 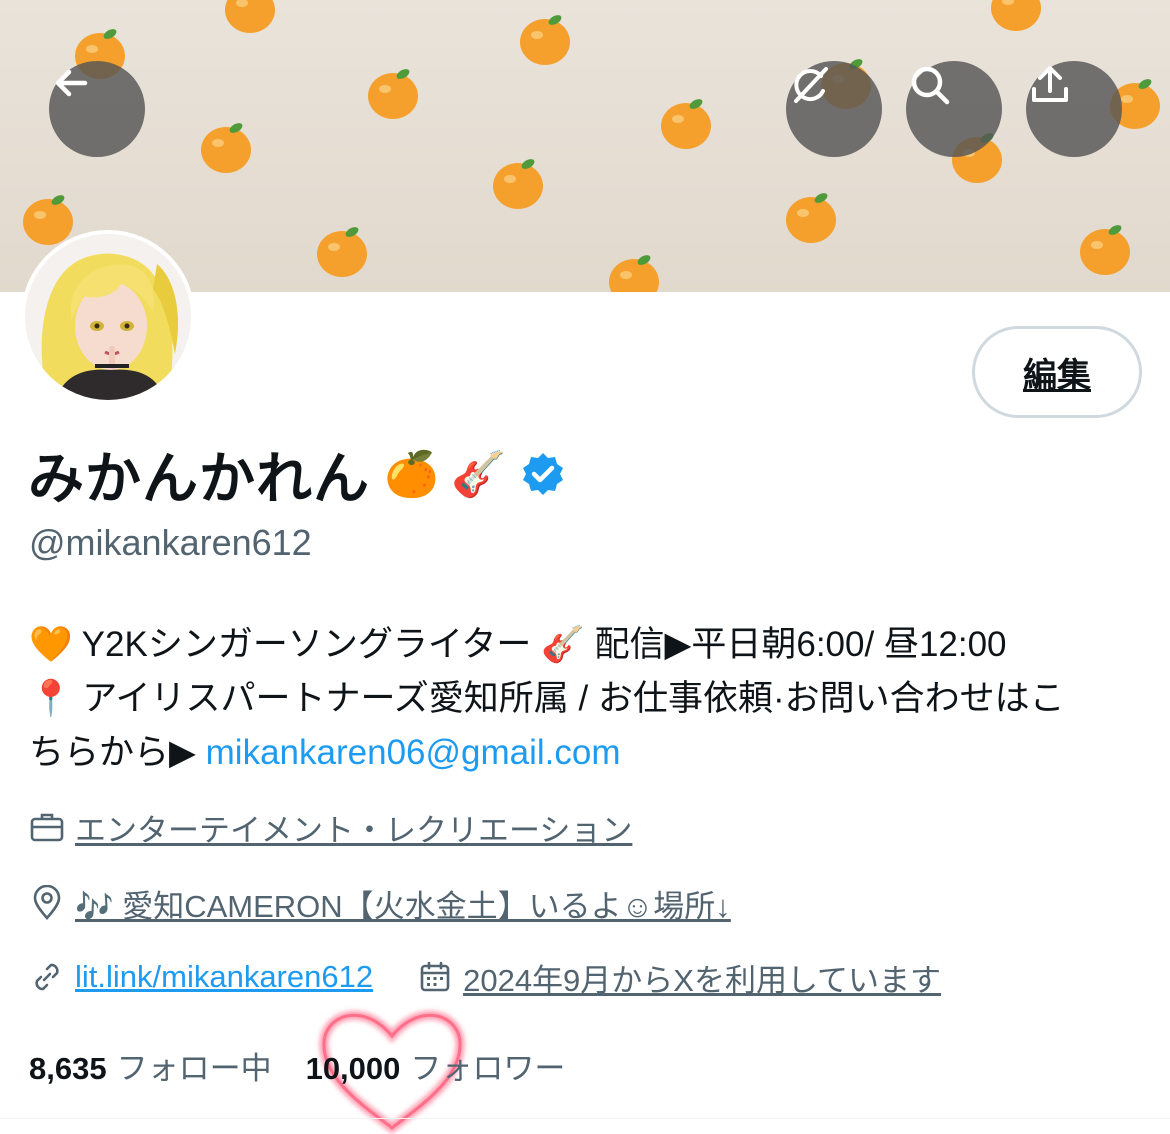 What do you see at coordinates (413, 752) in the screenshot?
I see `bio-email-link: mikankaren06@gmail.com` at bounding box center [413, 752].